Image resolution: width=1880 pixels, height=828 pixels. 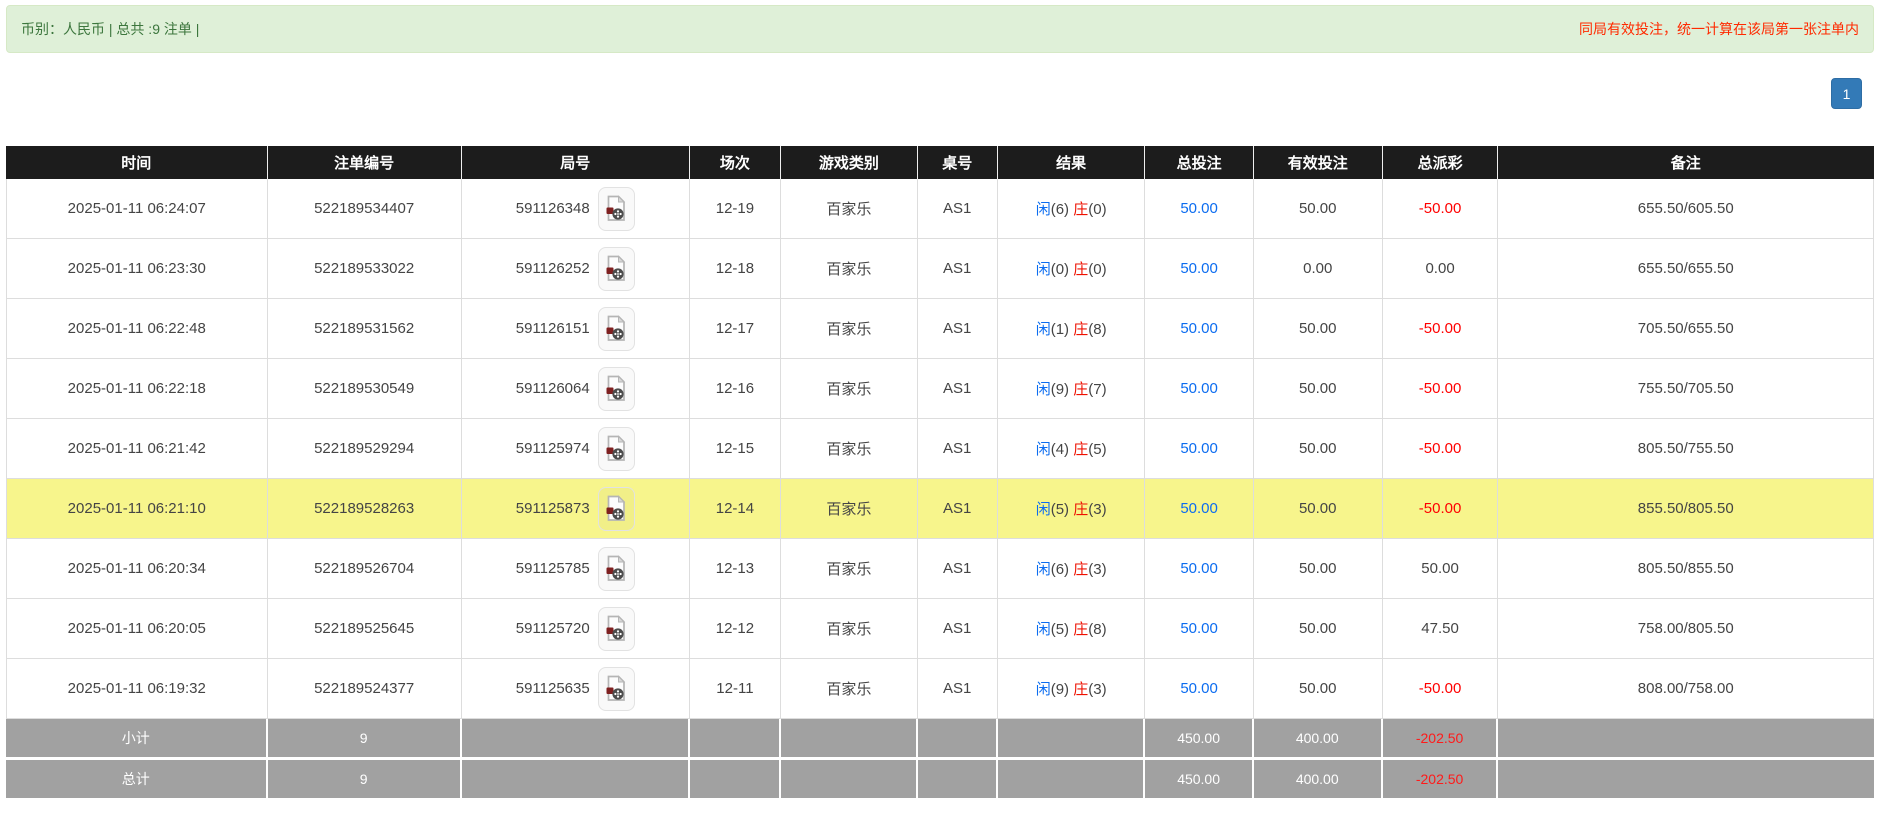 What do you see at coordinates (735, 689) in the screenshot?
I see `cell-session: 12-11` at bounding box center [735, 689].